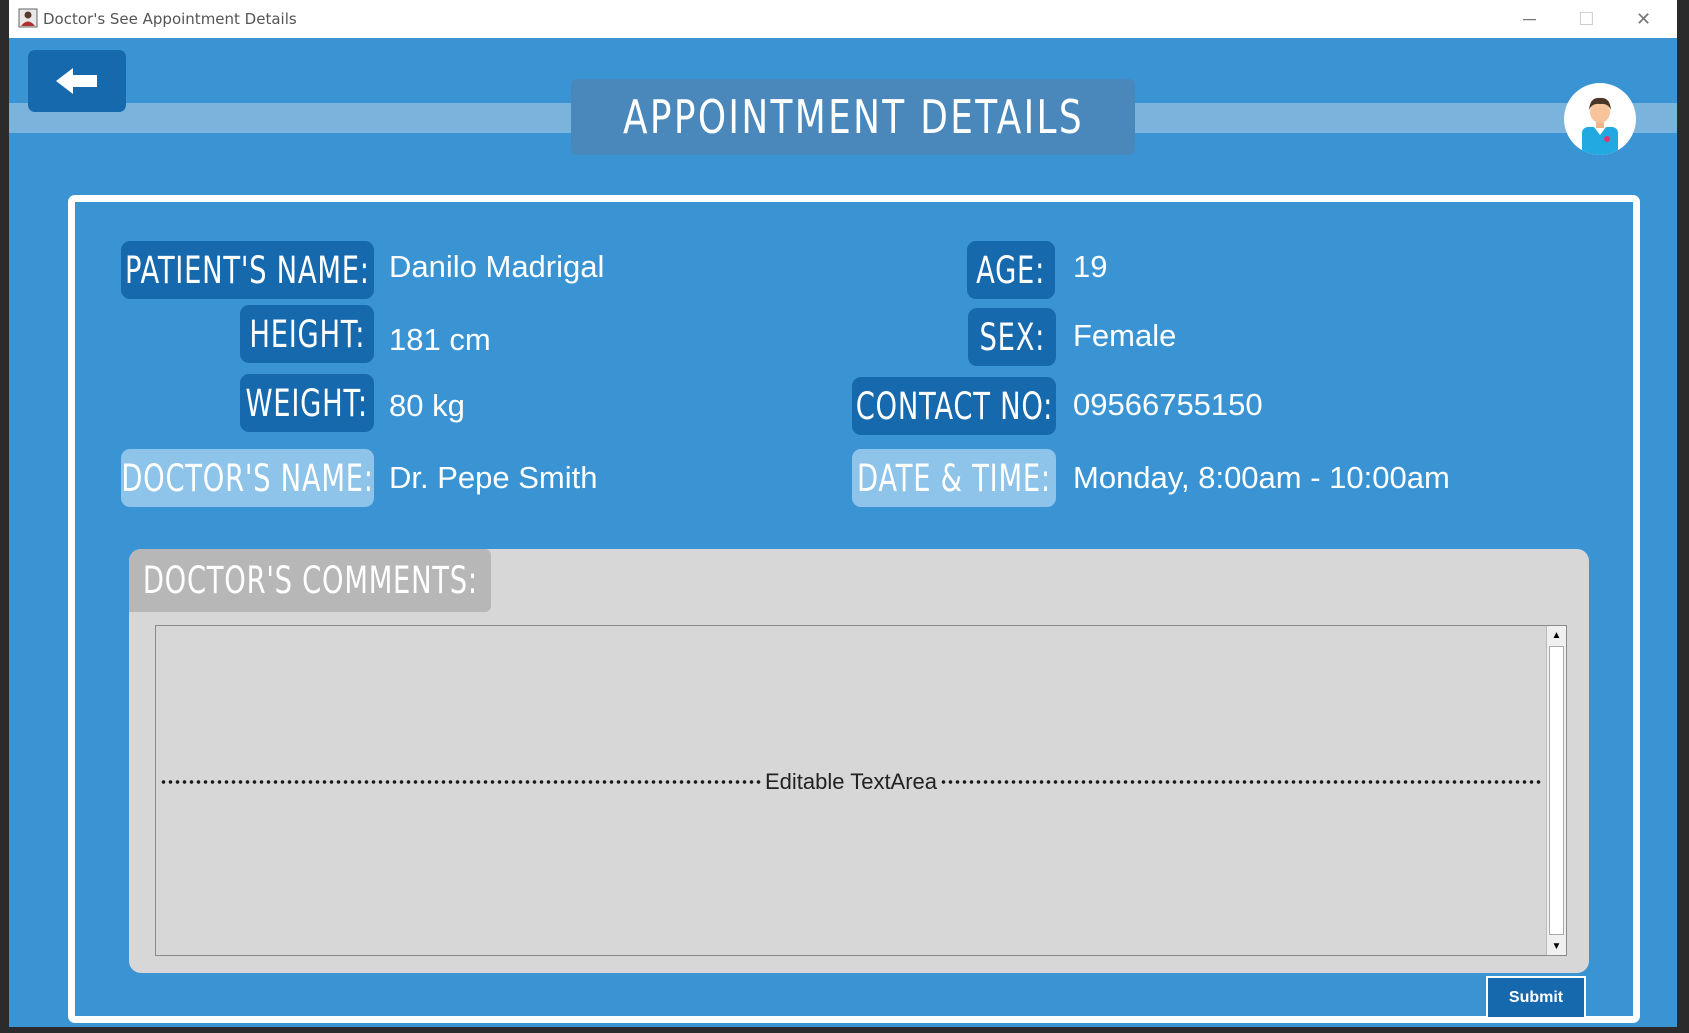  I want to click on weight-value: 80 kg, so click(427, 405).